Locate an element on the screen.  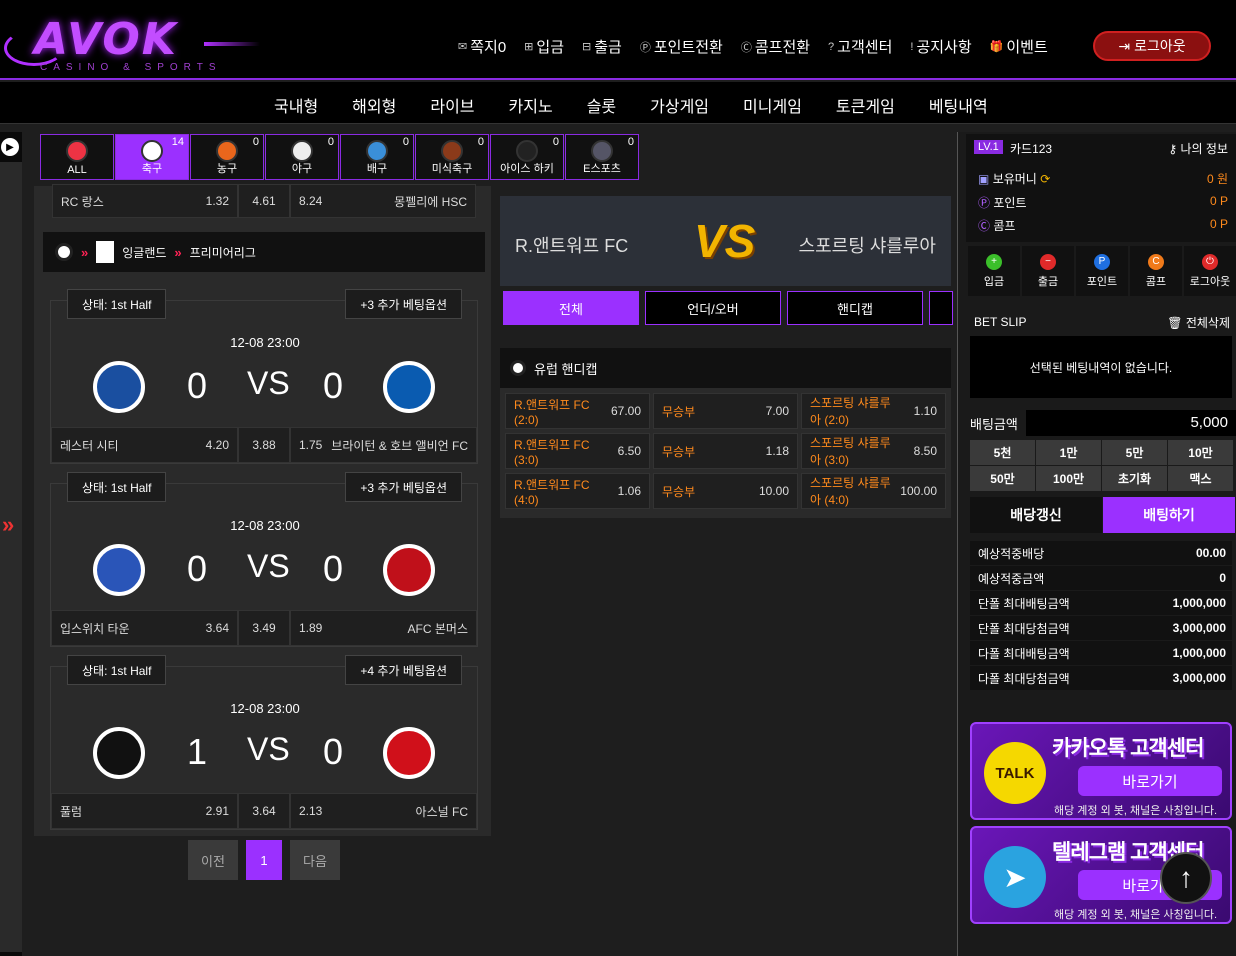
odds-home-button: 레스터 시티 4.20 is located at coordinates (144, 445).